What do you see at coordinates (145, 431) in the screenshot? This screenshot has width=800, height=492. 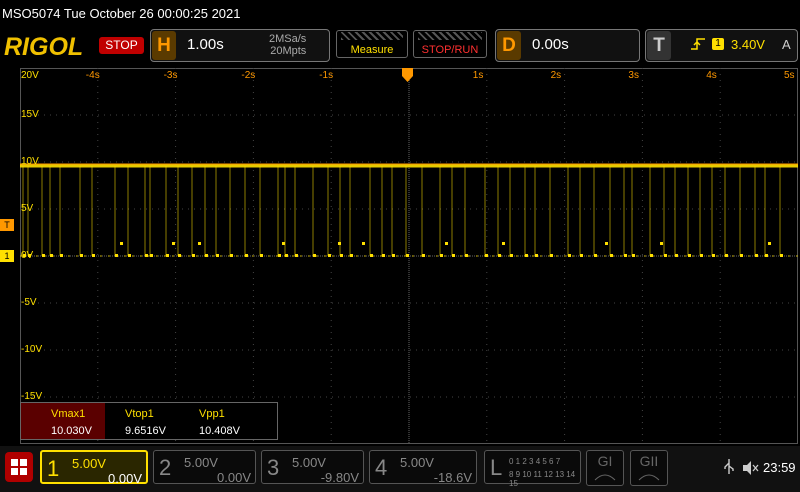 I see `measurement-value: 9.6516V` at bounding box center [145, 431].